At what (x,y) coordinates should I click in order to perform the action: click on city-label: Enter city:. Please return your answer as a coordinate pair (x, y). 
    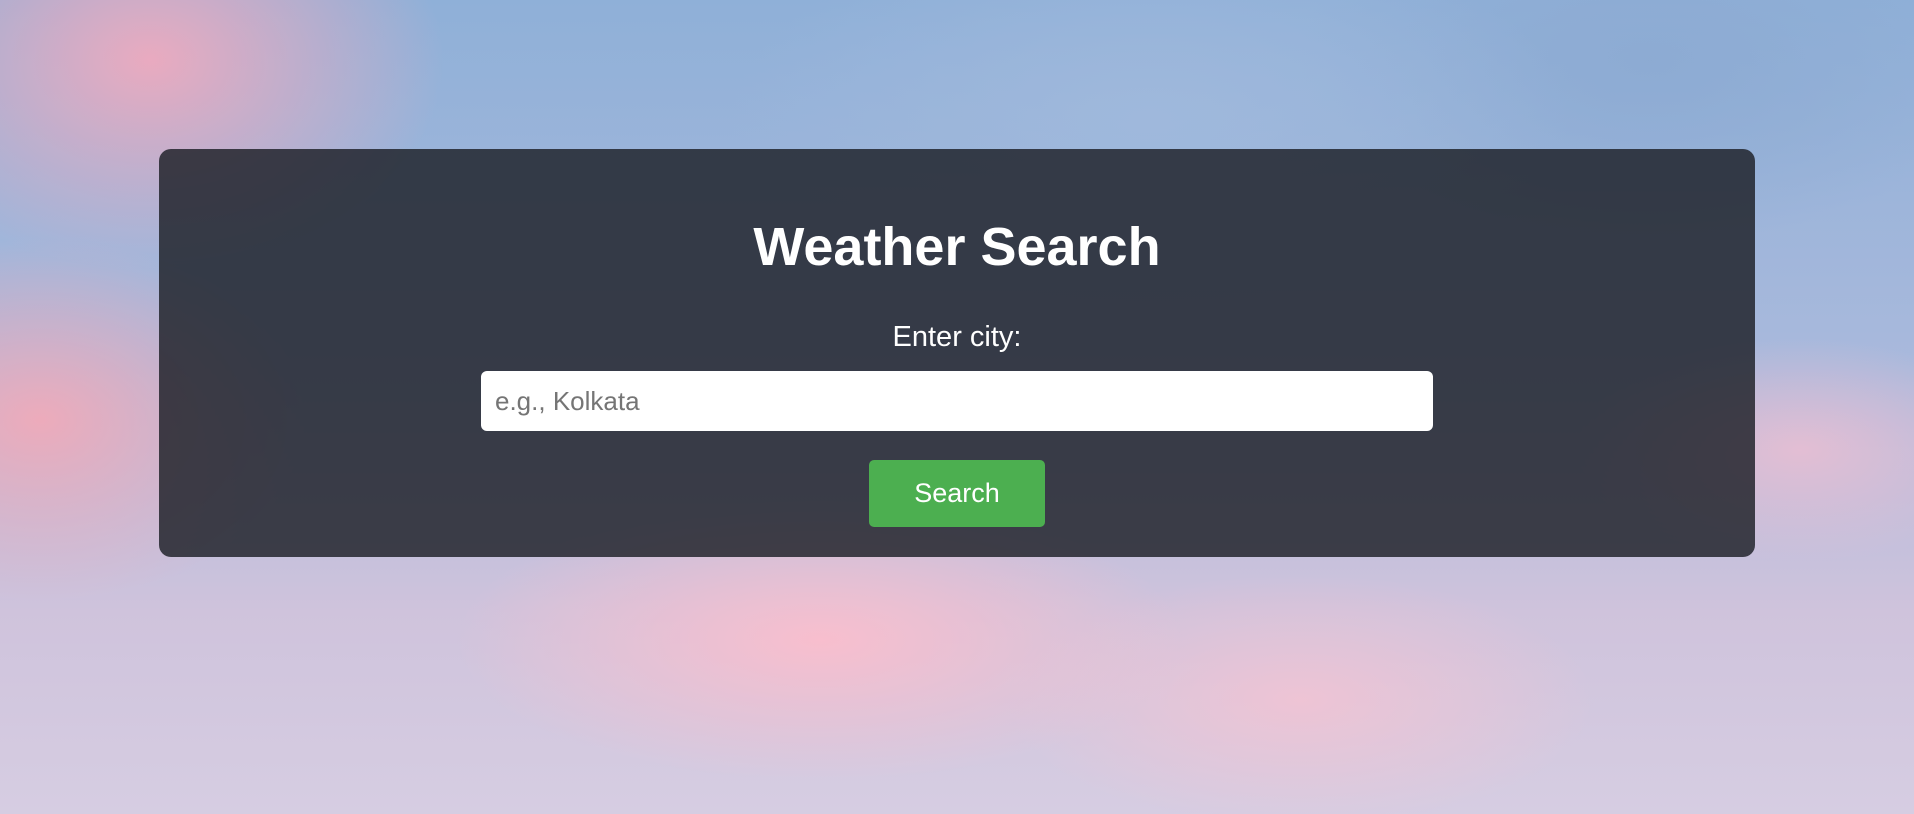
    Looking at the image, I should click on (957, 337).